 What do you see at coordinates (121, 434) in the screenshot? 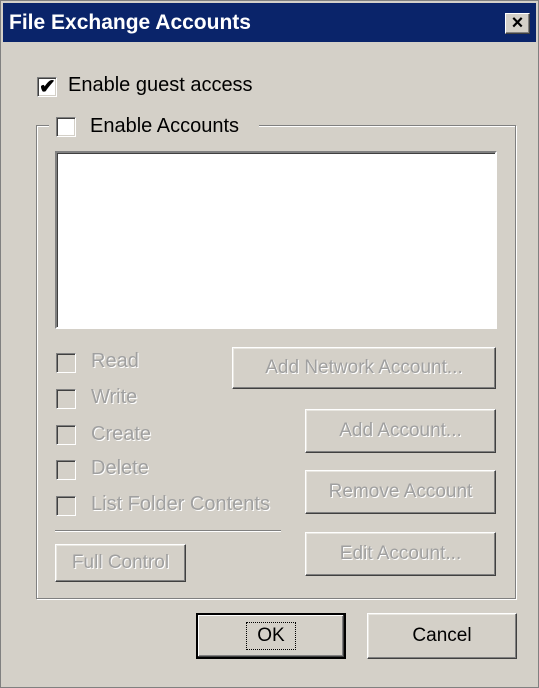
I see `create-label: Create` at bounding box center [121, 434].